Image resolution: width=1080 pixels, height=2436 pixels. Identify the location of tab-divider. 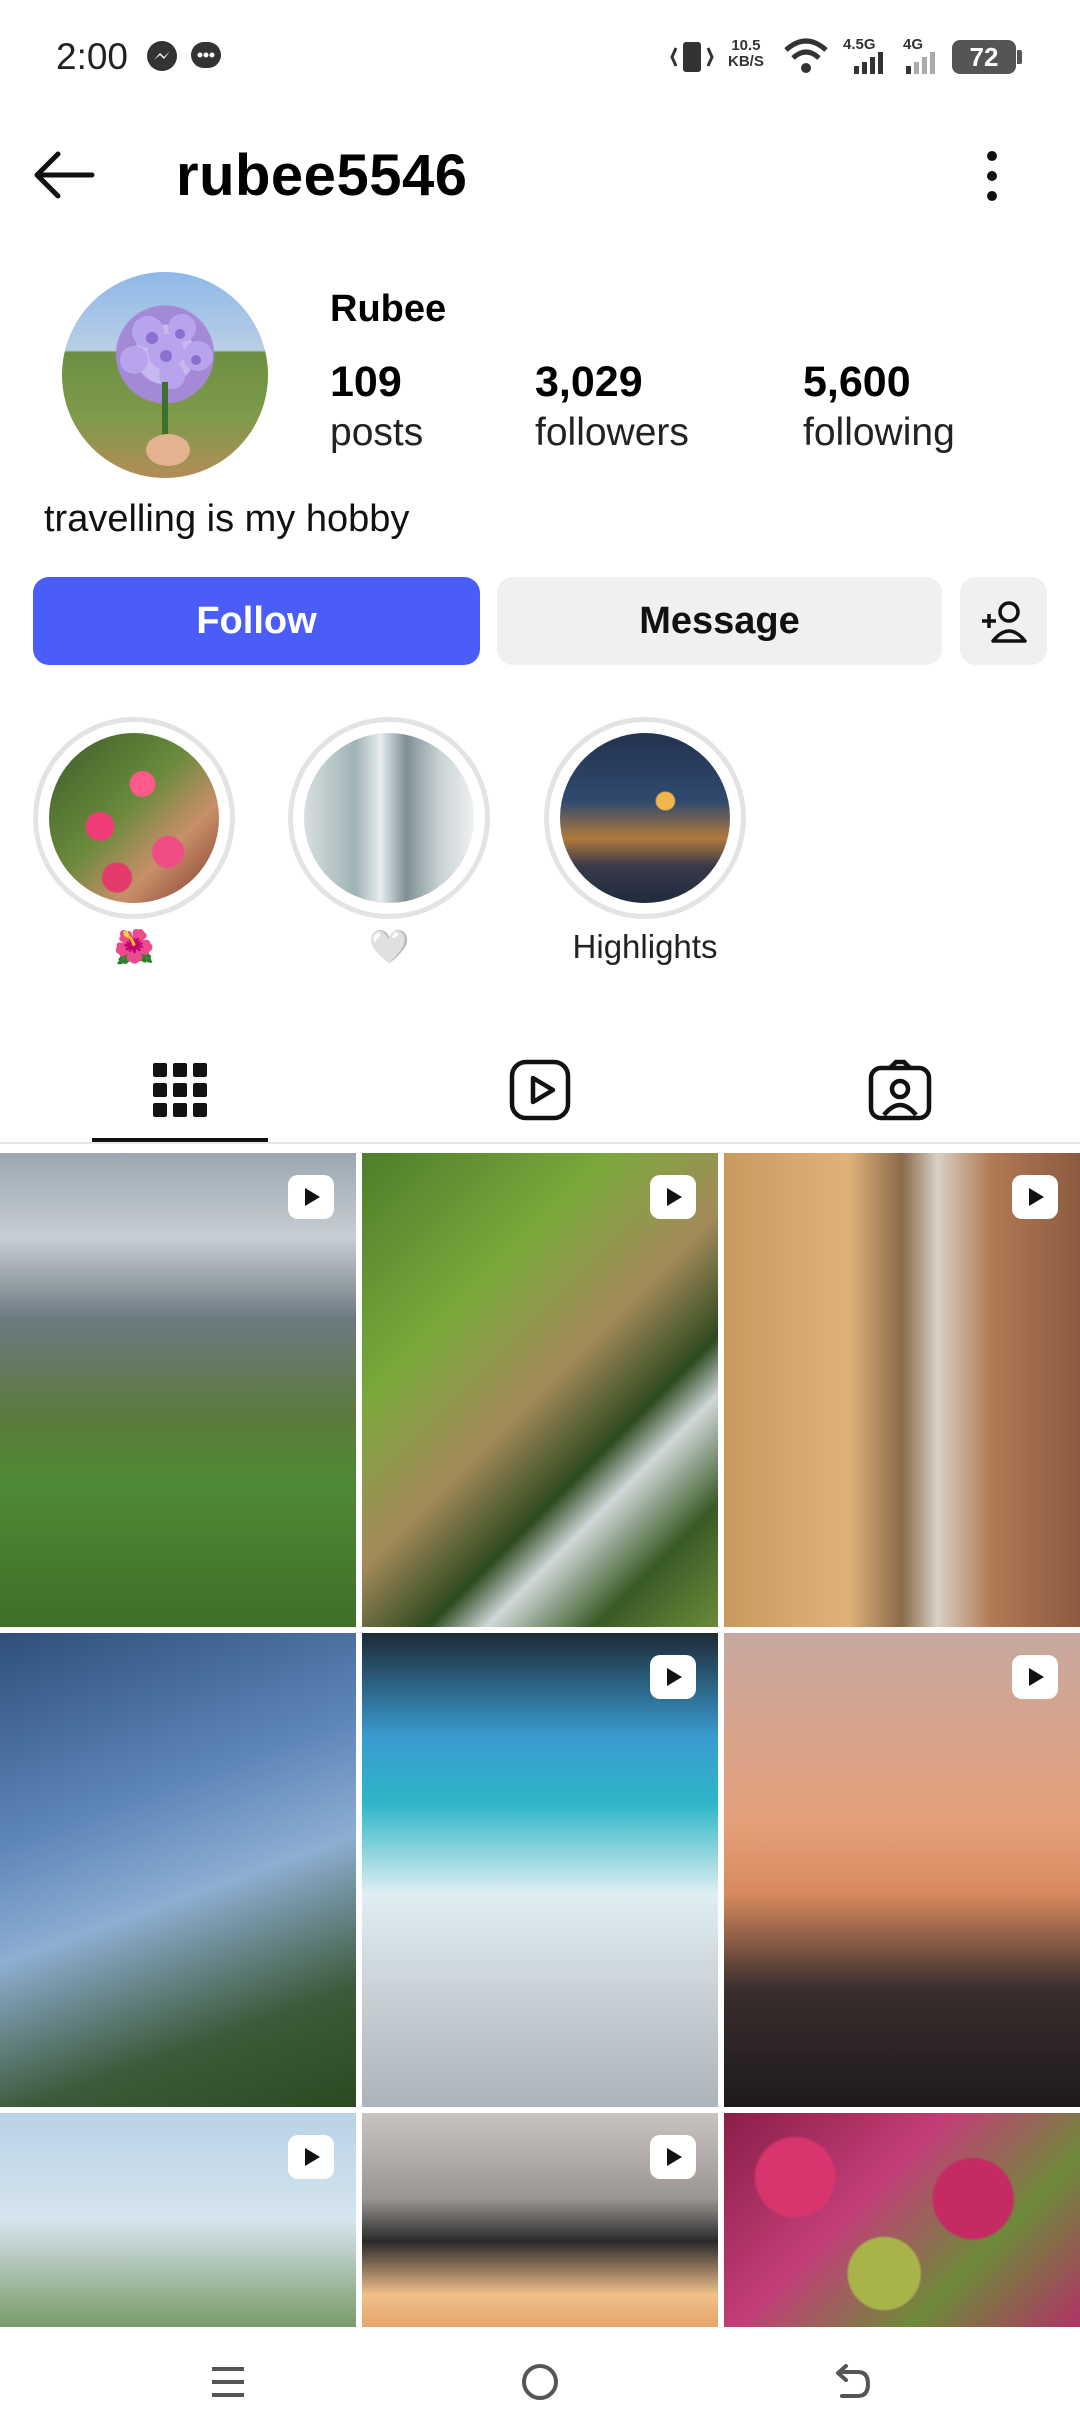
(540, 1143).